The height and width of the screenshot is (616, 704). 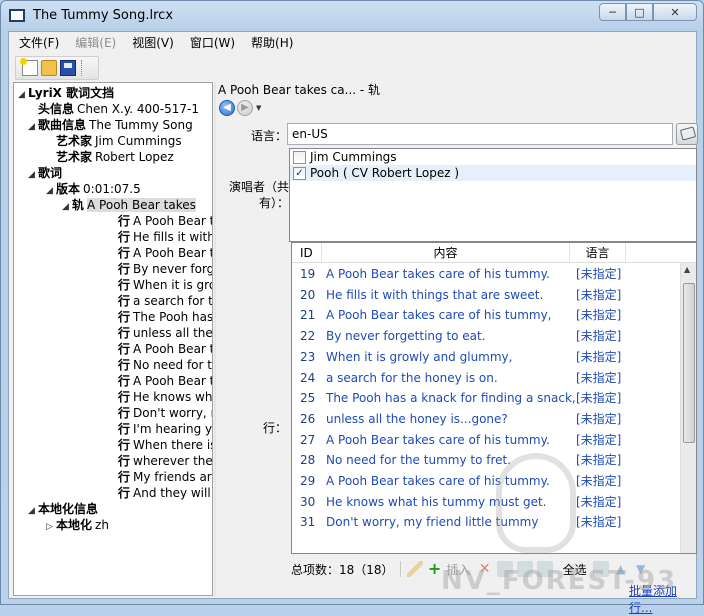 What do you see at coordinates (419, 356) in the screenshot?
I see `cell-content: When it is growly and glummy,` at bounding box center [419, 356].